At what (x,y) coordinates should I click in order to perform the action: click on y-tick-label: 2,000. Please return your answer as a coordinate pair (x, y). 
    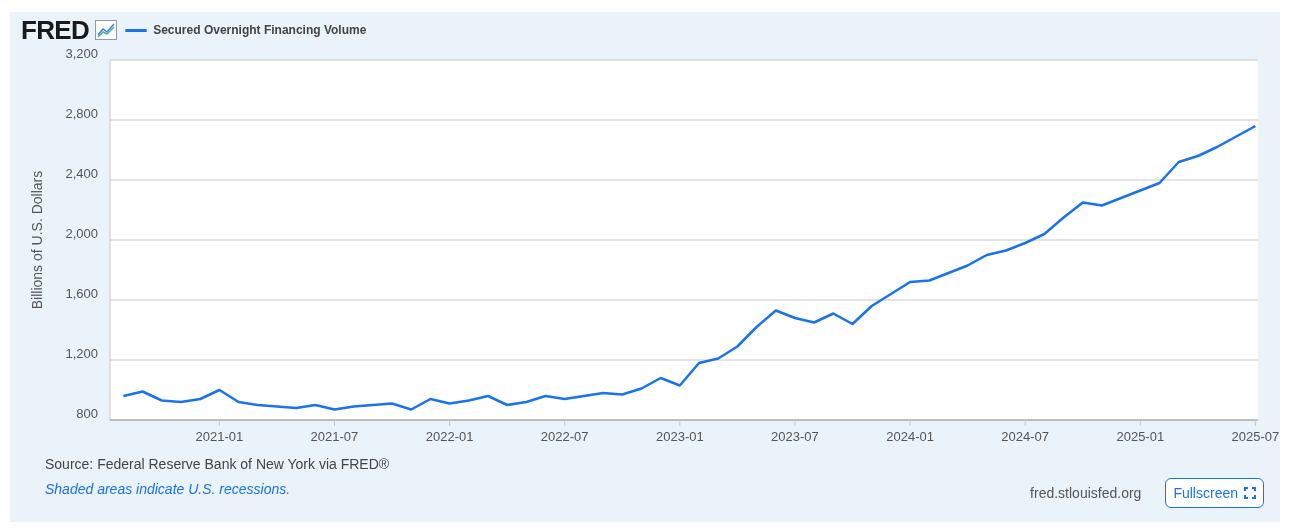
    Looking at the image, I should click on (81, 233).